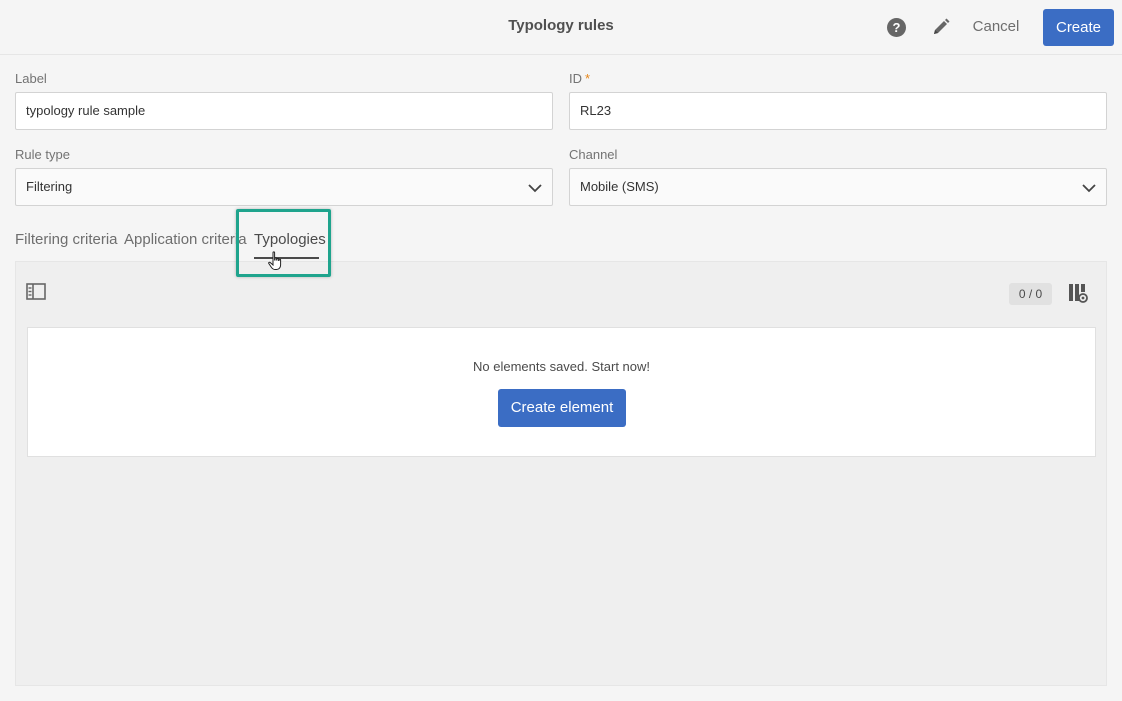  Describe the element at coordinates (49, 186) in the screenshot. I see `rule-type-value: Filtering` at that location.